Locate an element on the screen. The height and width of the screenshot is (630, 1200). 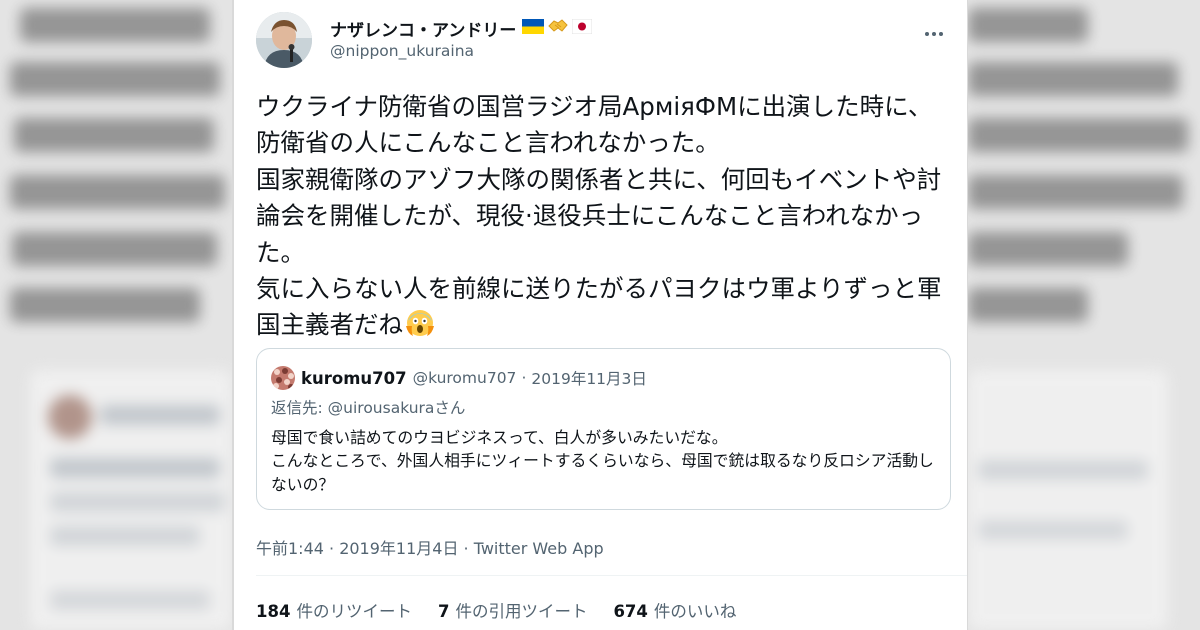
quote-count-link: 7 件の引用ツイート is located at coordinates (512, 610).